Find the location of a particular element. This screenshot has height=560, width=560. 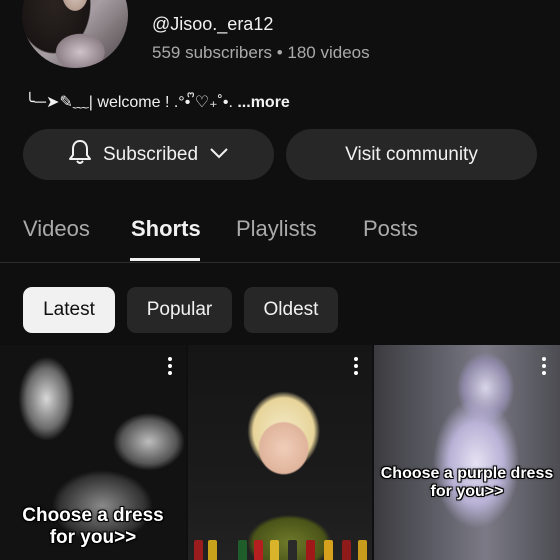

subscribed-button: Subscribed is located at coordinates (148, 154).